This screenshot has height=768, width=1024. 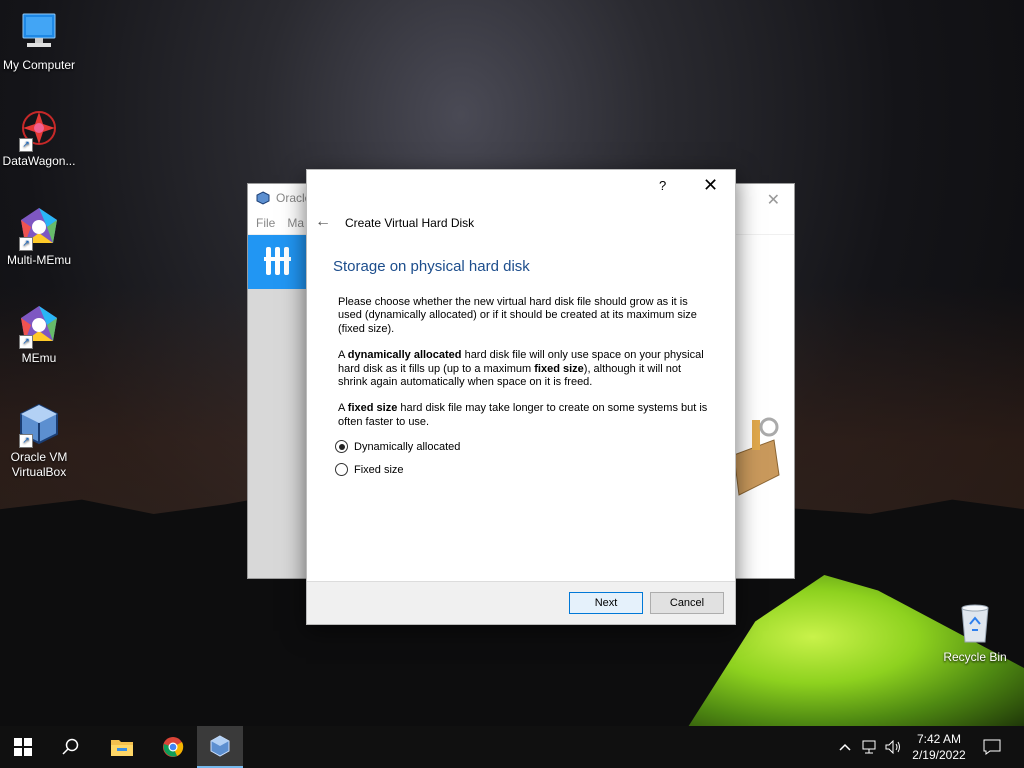 I want to click on clock: 7:42 AM 2/19/2022, so click(x=939, y=747).